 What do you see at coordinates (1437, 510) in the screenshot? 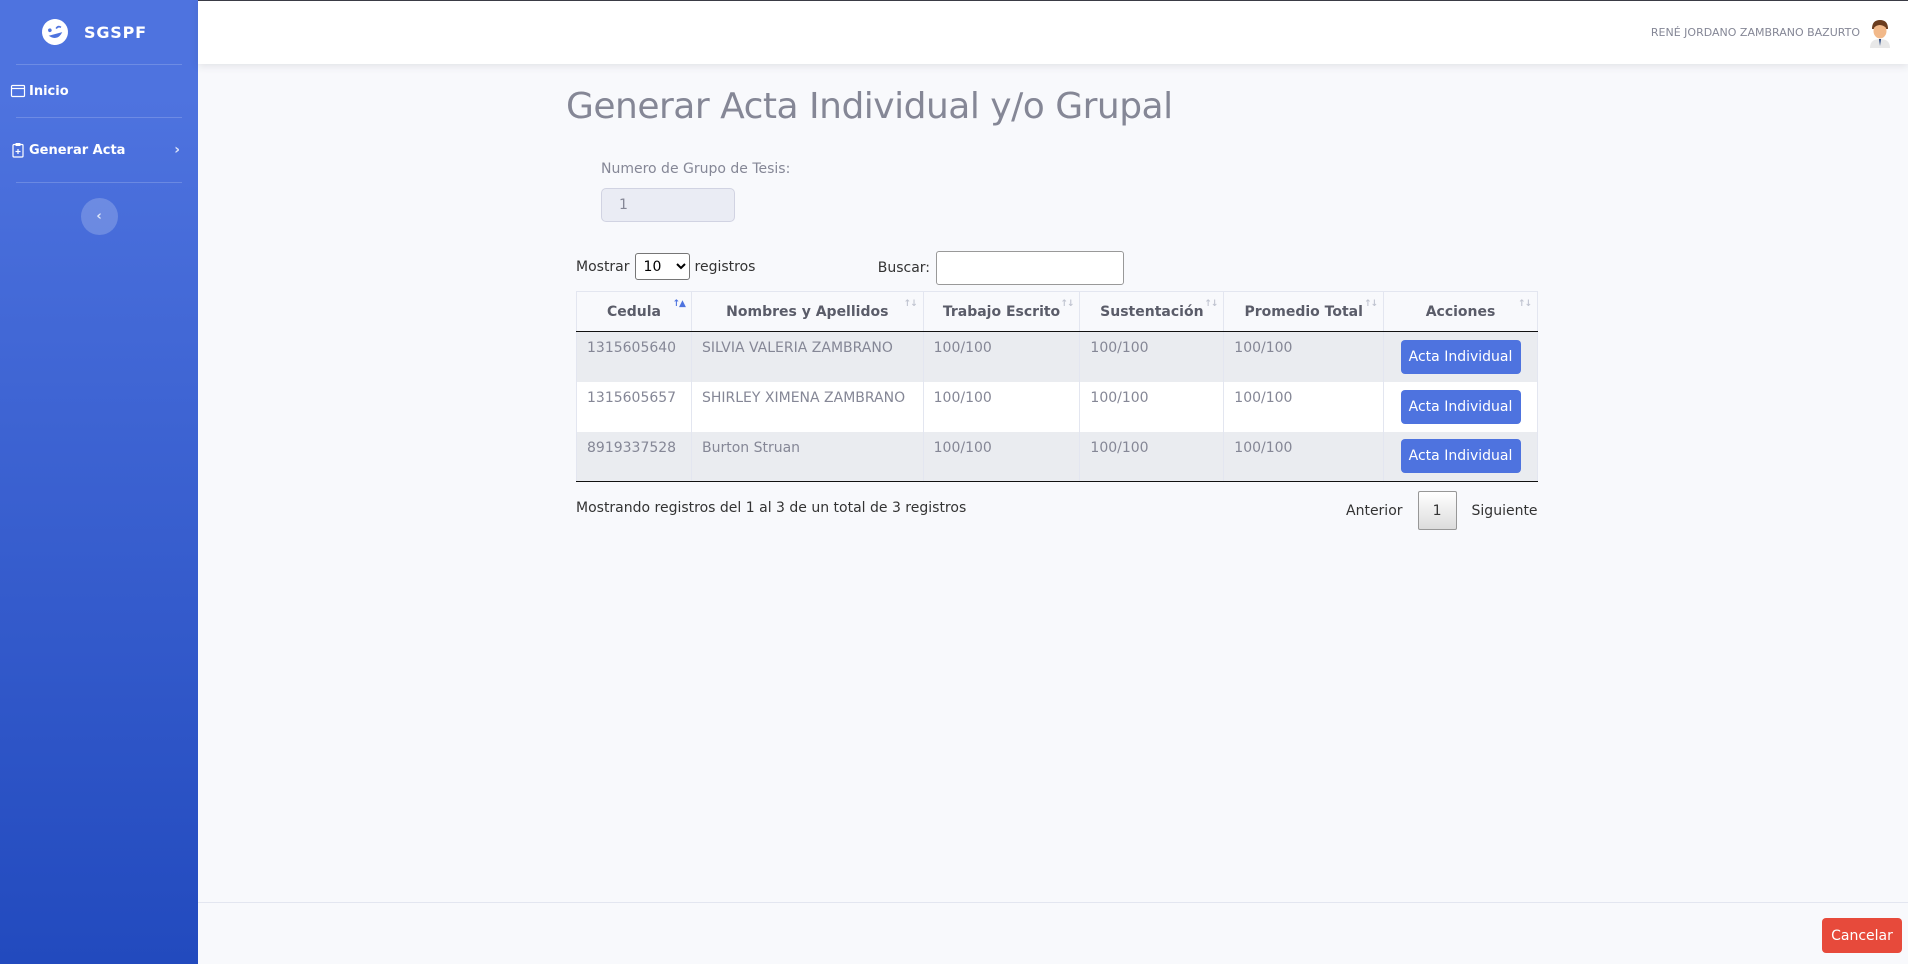
I see `pagination-page-current: 1` at bounding box center [1437, 510].